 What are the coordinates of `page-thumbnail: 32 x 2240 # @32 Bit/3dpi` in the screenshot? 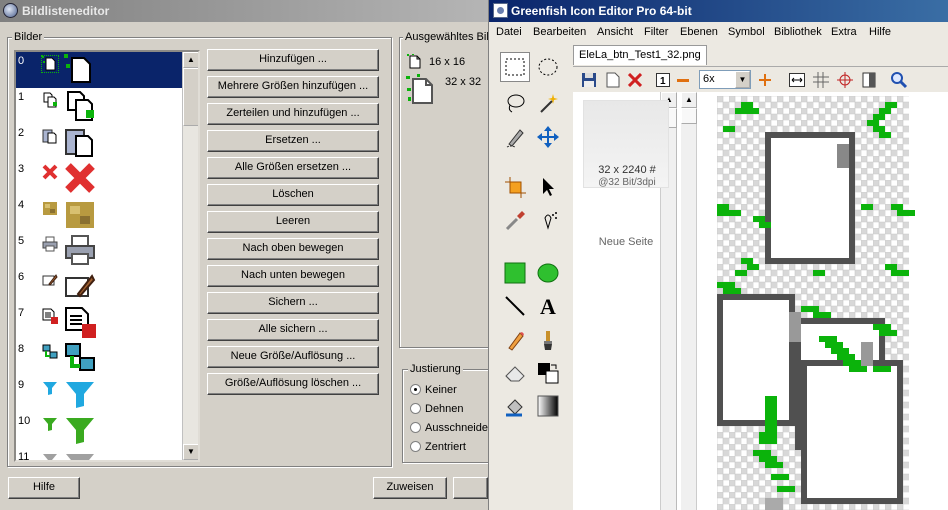 It's located at (626, 144).